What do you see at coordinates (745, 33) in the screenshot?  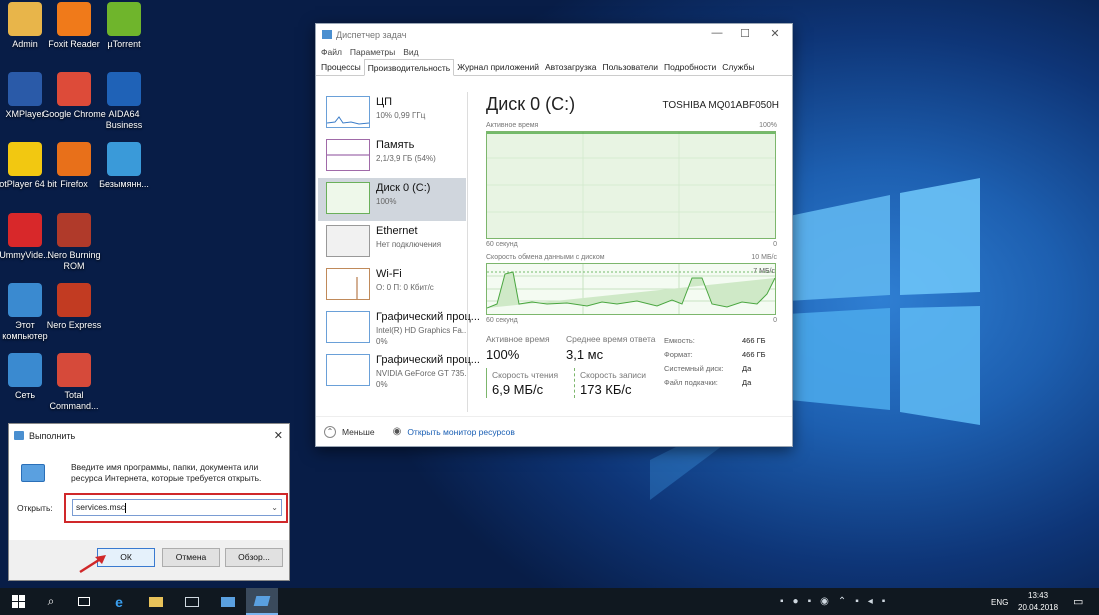 I see `maximize-button: ☐` at bounding box center [745, 33].